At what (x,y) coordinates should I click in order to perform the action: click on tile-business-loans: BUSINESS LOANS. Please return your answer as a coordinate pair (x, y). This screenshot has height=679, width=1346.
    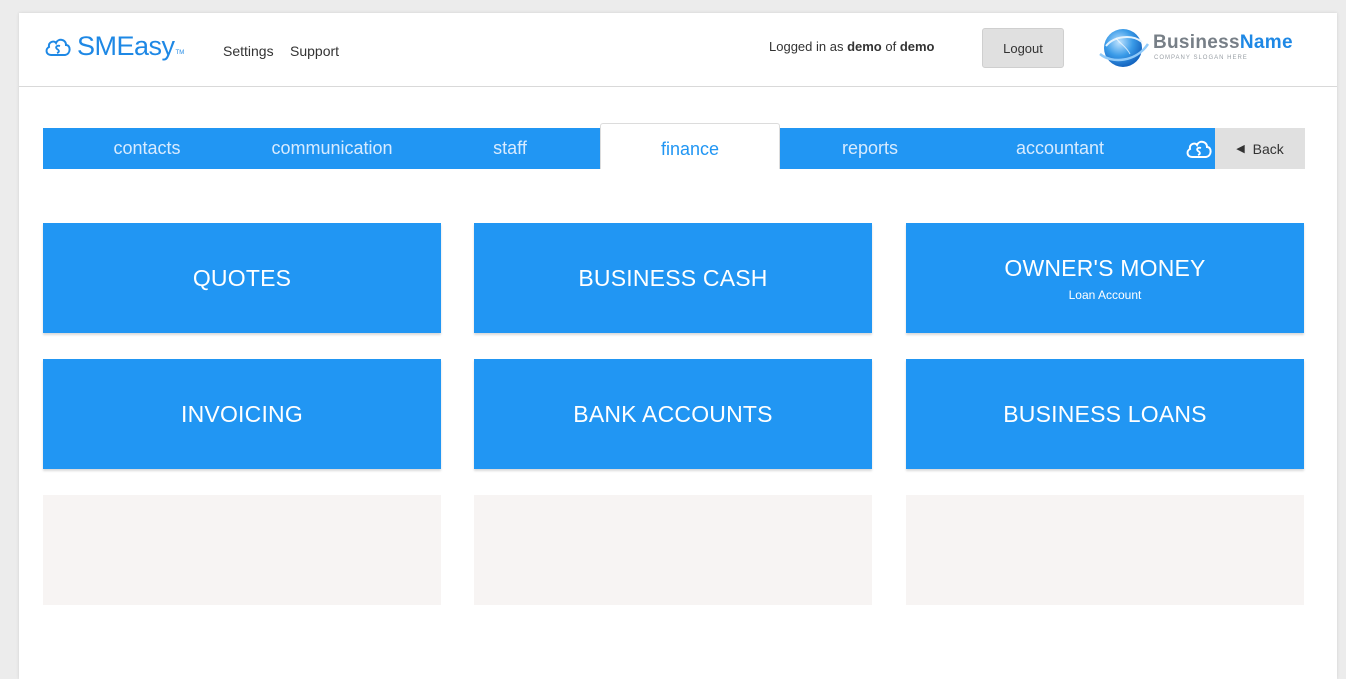
    Looking at the image, I should click on (1105, 414).